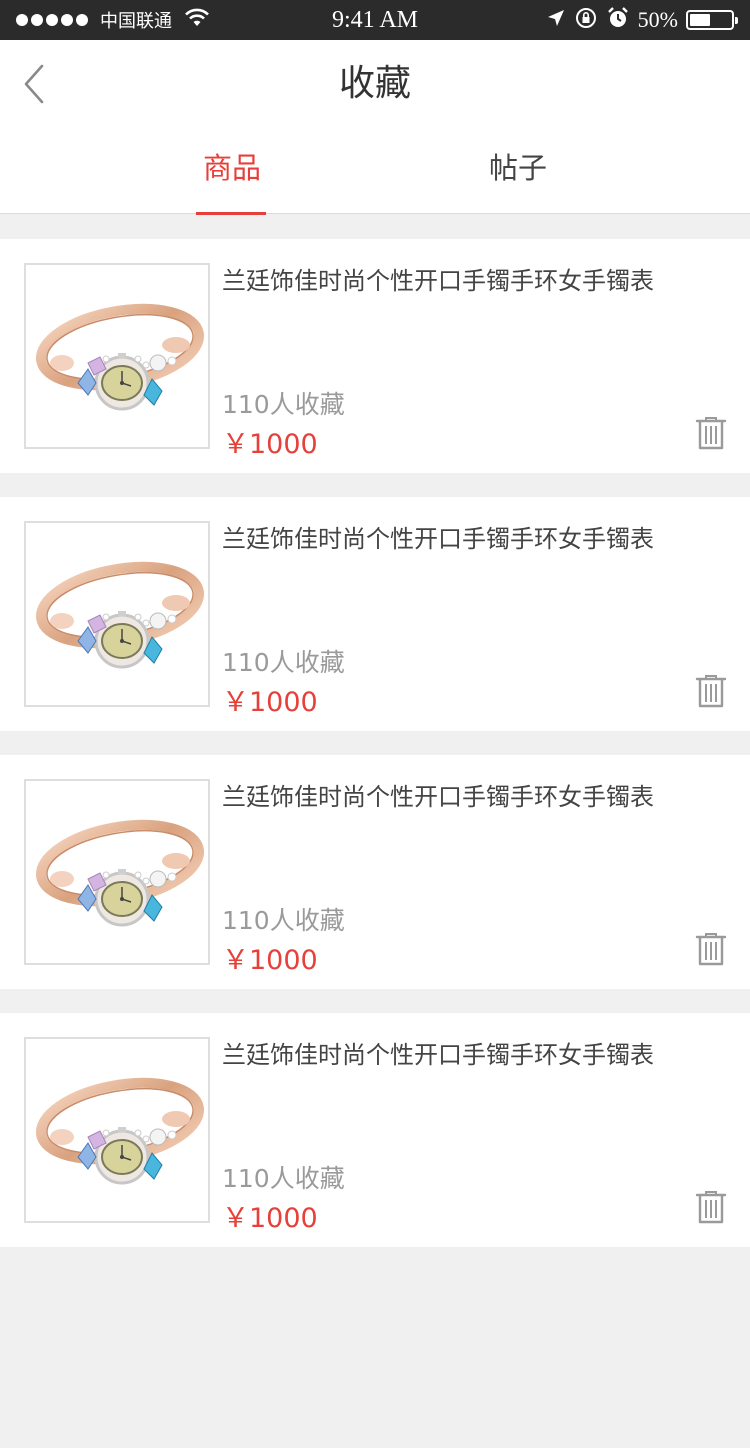  I want to click on tab-goods: 商品, so click(232, 171).